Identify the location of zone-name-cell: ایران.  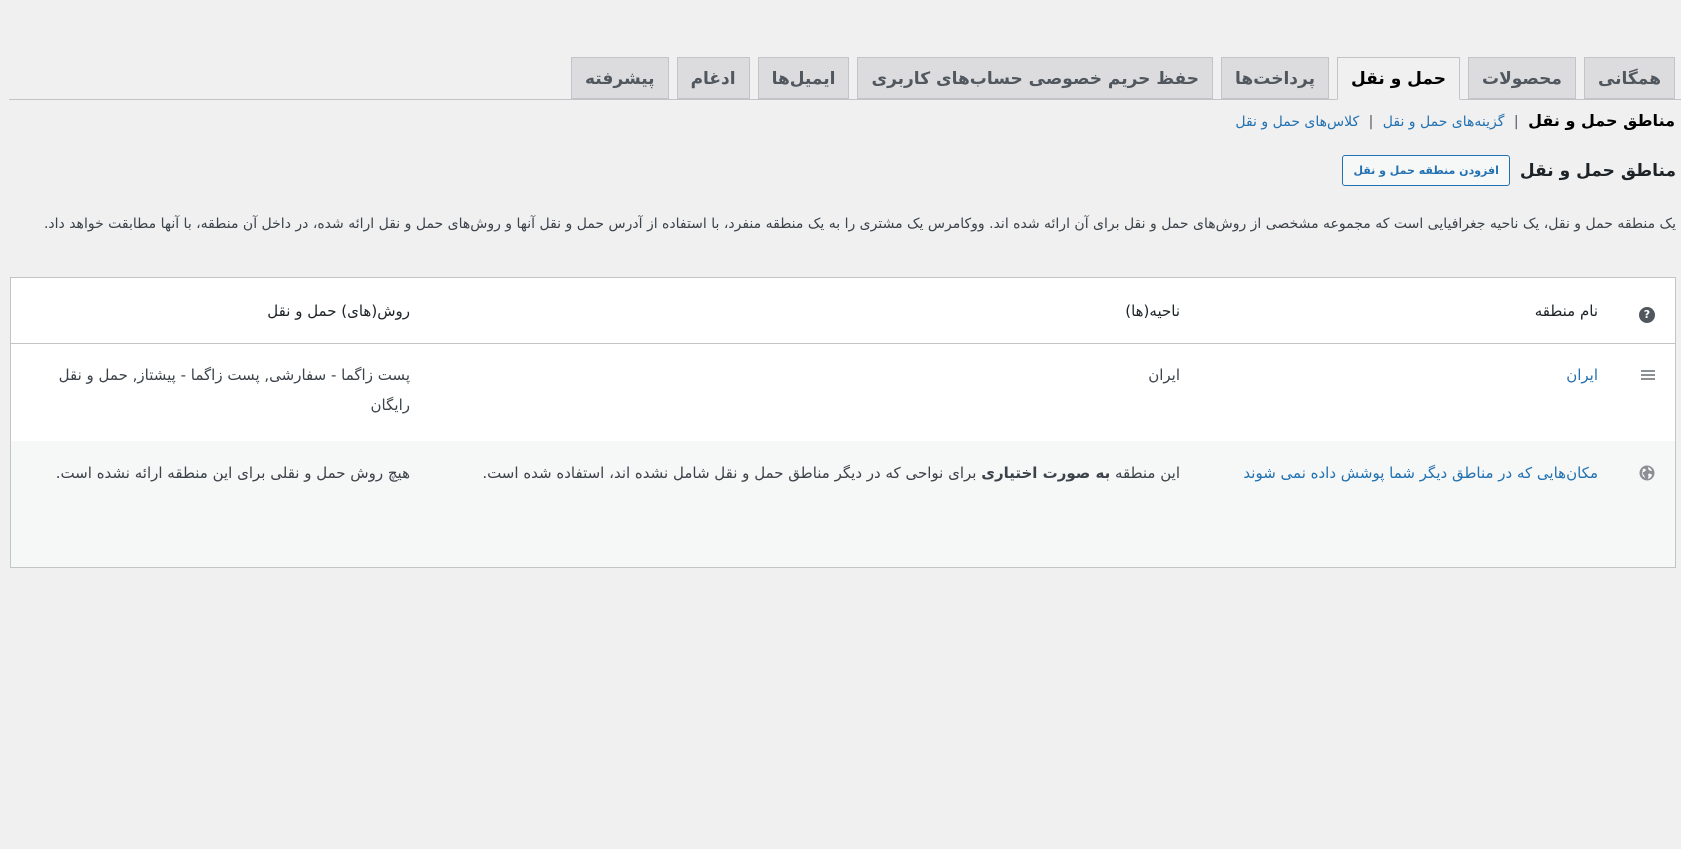
(1408, 375).